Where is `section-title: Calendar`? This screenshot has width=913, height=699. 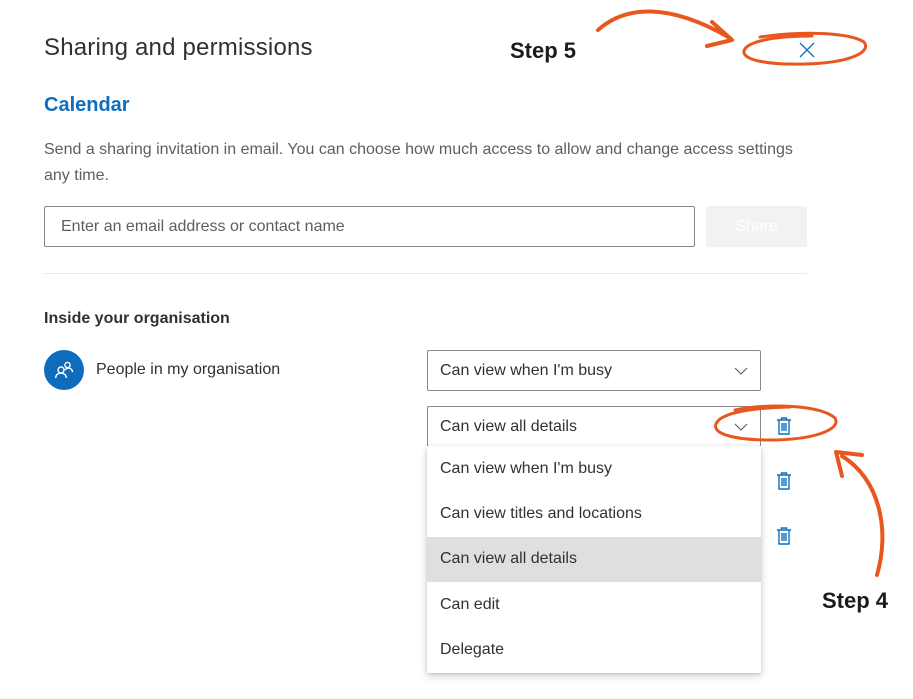
section-title: Calendar is located at coordinates (87, 105).